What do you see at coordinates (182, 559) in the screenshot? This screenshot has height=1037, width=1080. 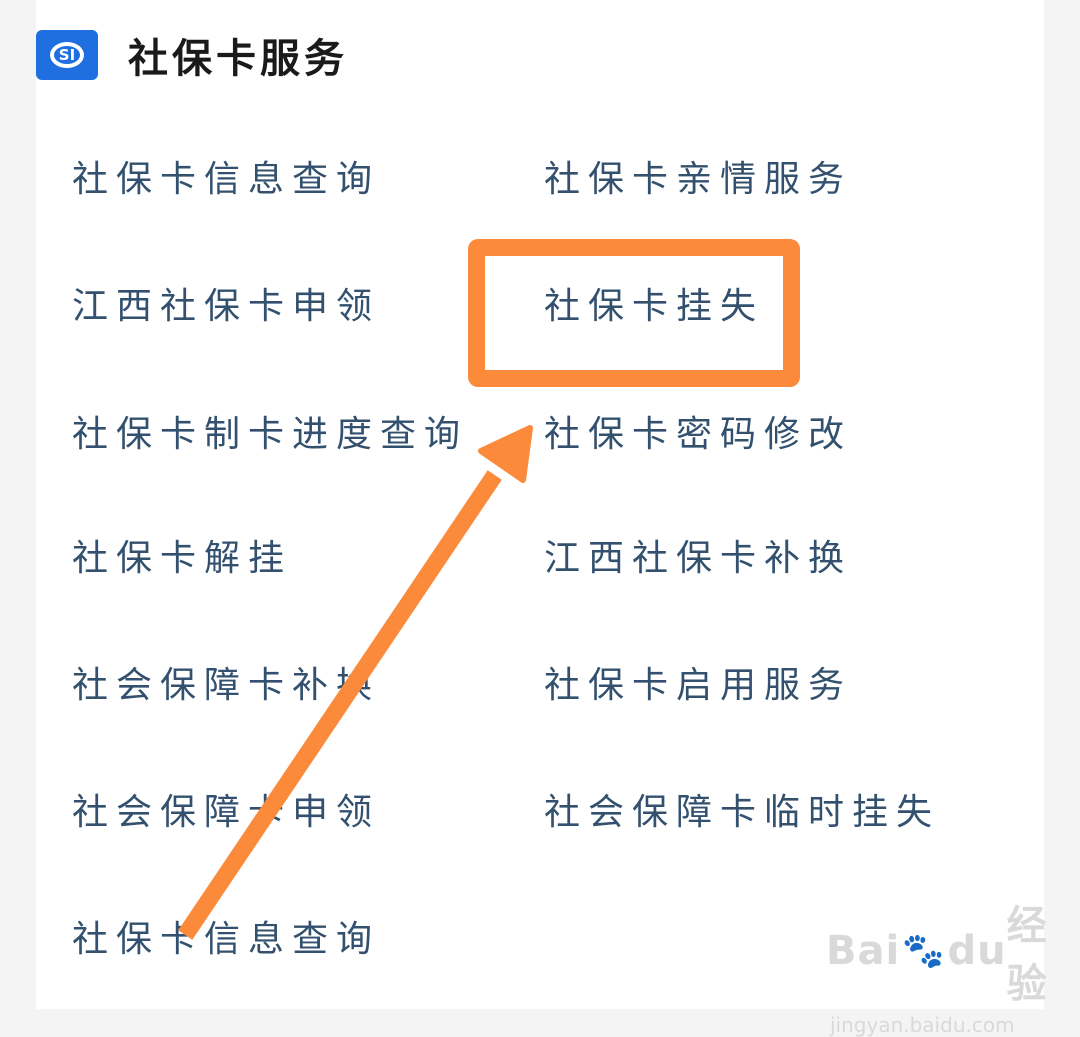 I see `service-item-card-unfreeze: 社保卡解挂` at bounding box center [182, 559].